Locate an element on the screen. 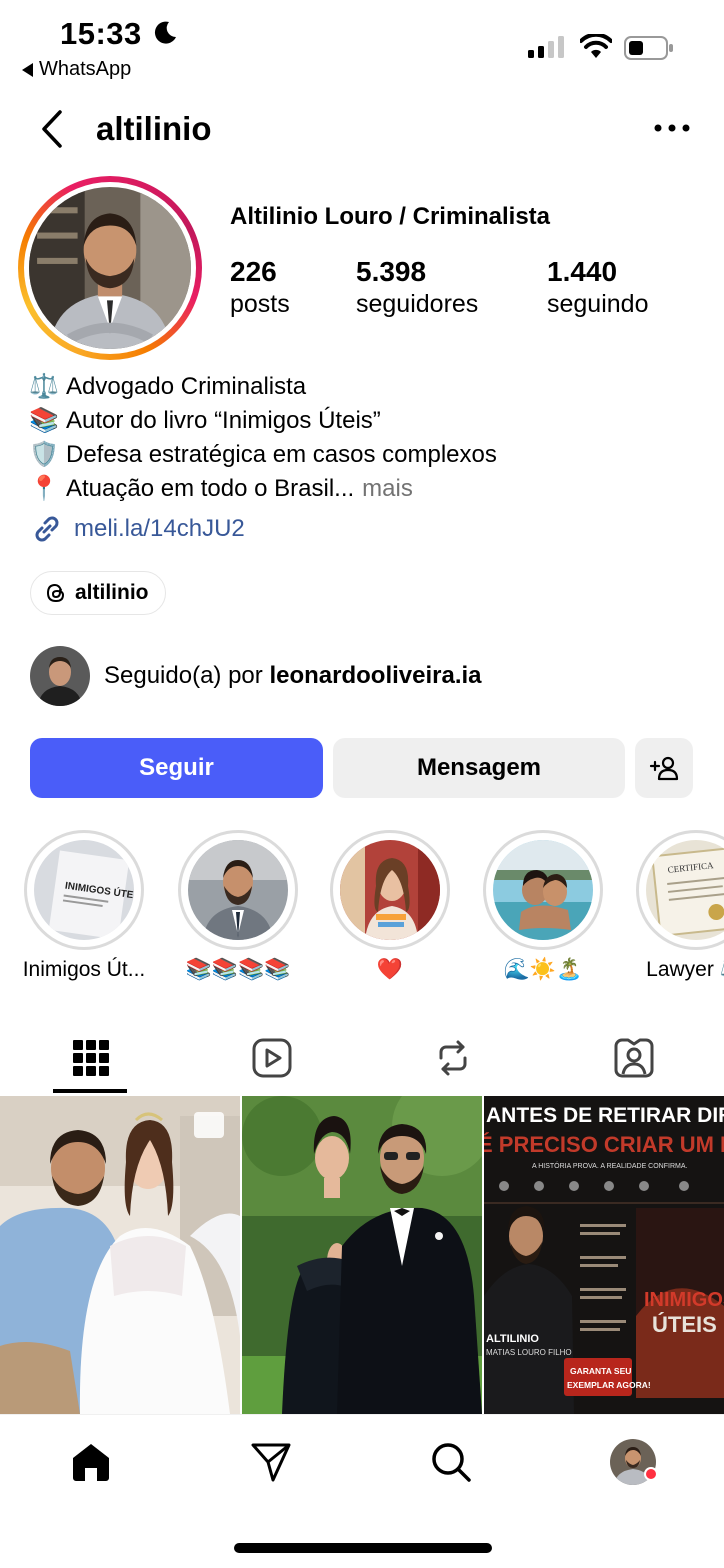 The image size is (724, 1568). status-bar: 15:33 WhatsApp is located at coordinates (362, 45).